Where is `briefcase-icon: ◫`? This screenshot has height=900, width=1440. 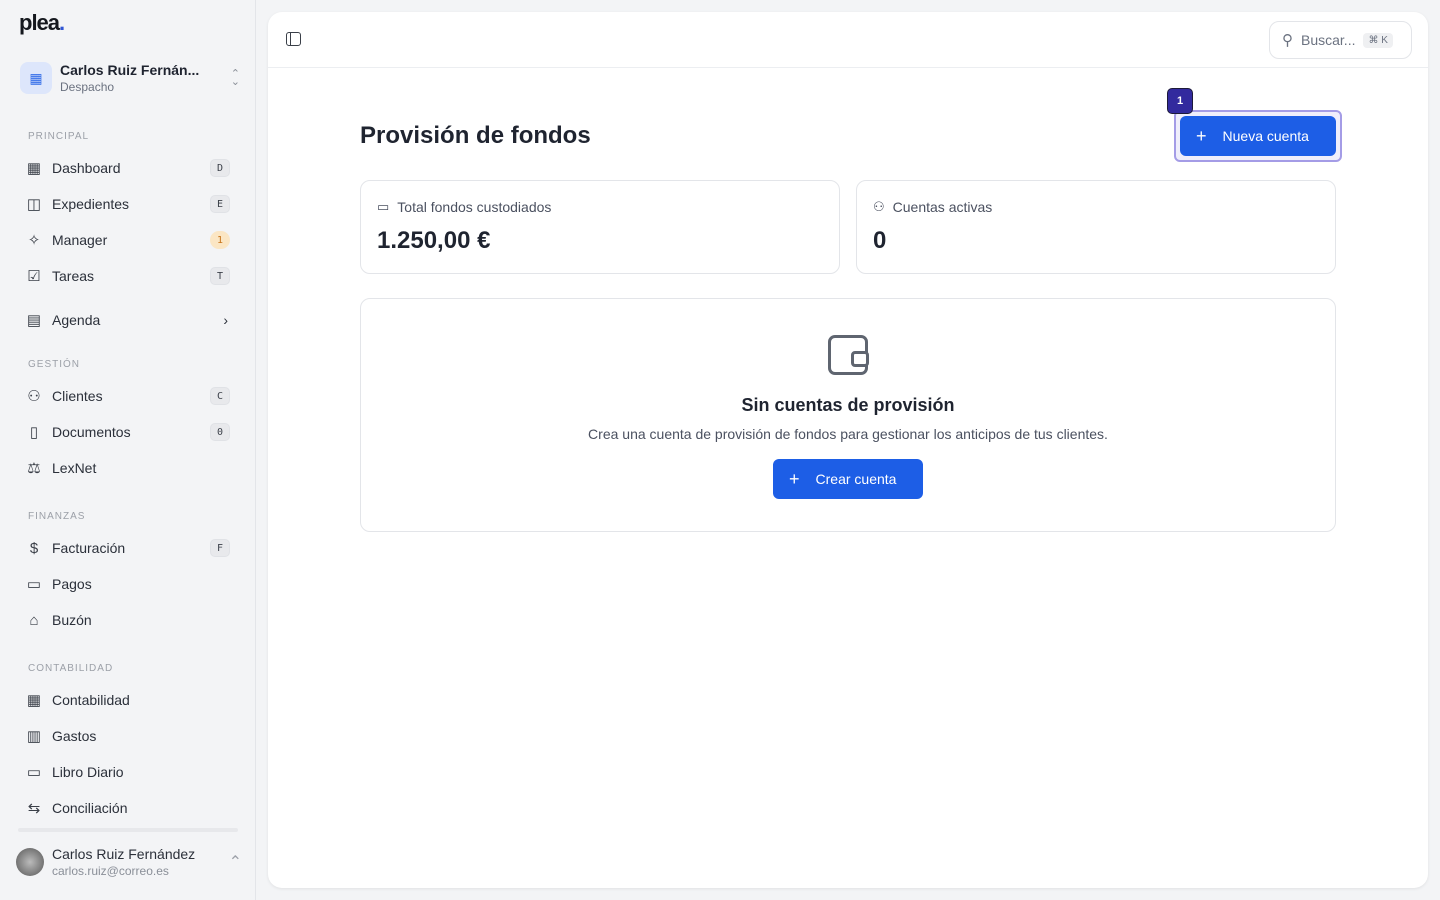
briefcase-icon: ◫ is located at coordinates (34, 204).